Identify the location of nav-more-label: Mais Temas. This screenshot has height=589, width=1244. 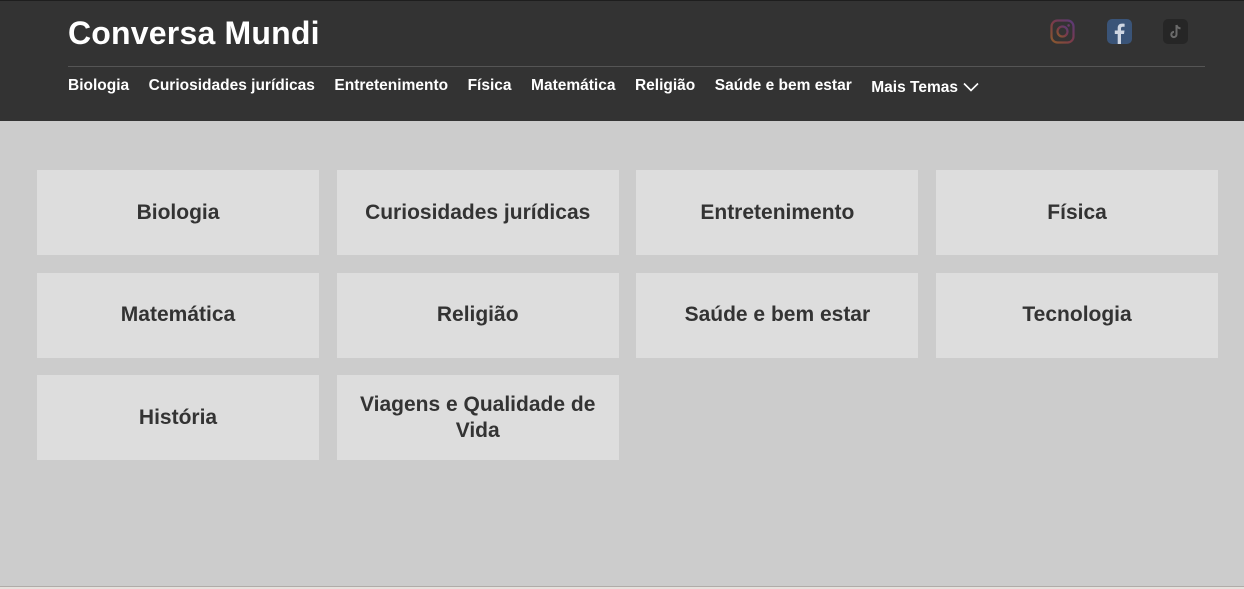
(914, 87).